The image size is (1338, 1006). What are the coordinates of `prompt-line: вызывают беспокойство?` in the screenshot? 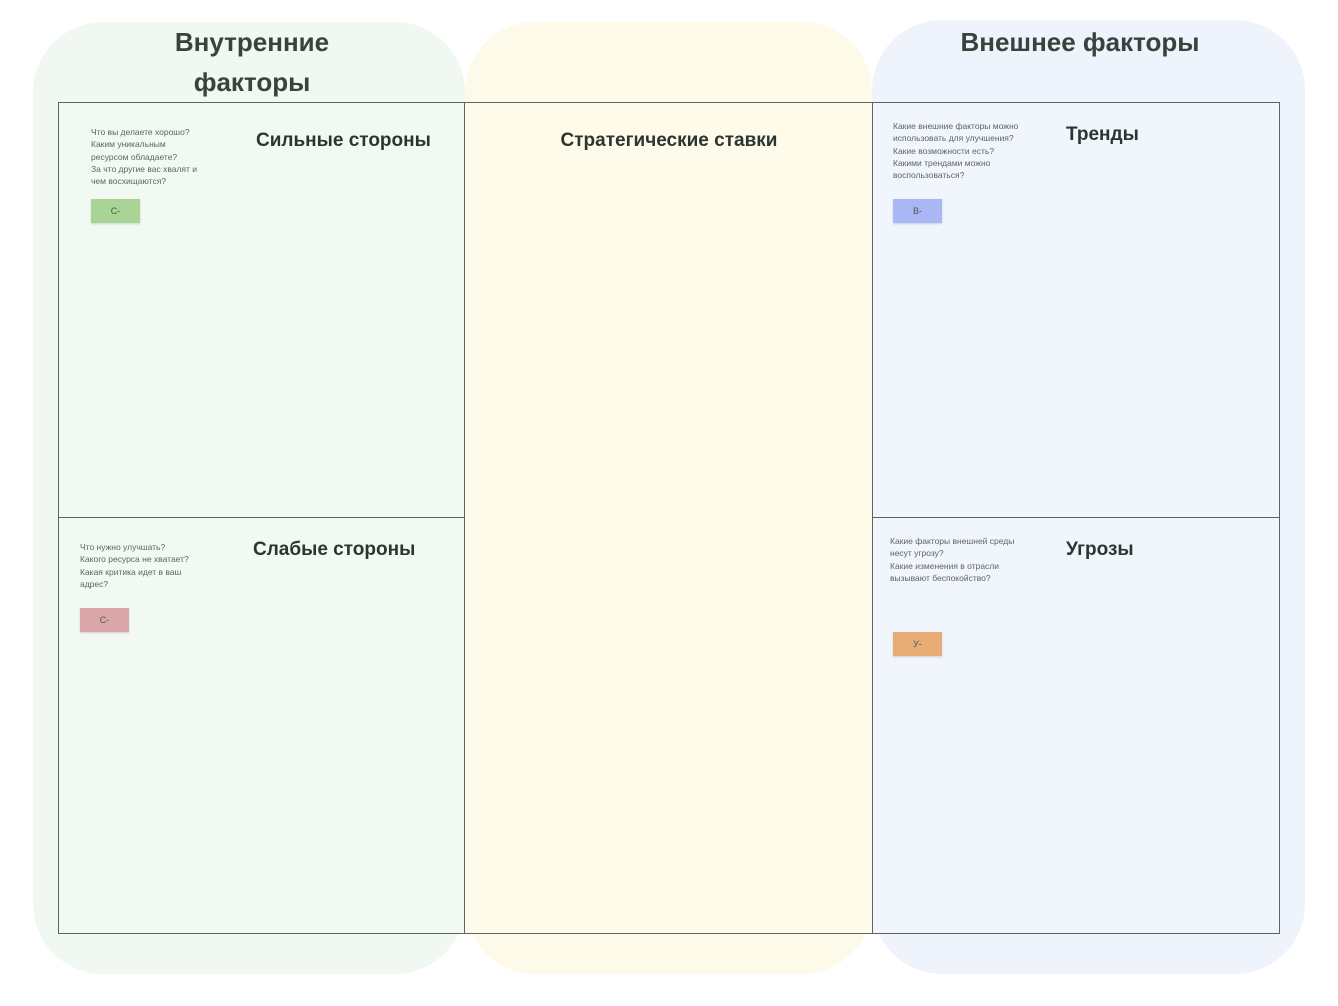 It's located at (940, 577).